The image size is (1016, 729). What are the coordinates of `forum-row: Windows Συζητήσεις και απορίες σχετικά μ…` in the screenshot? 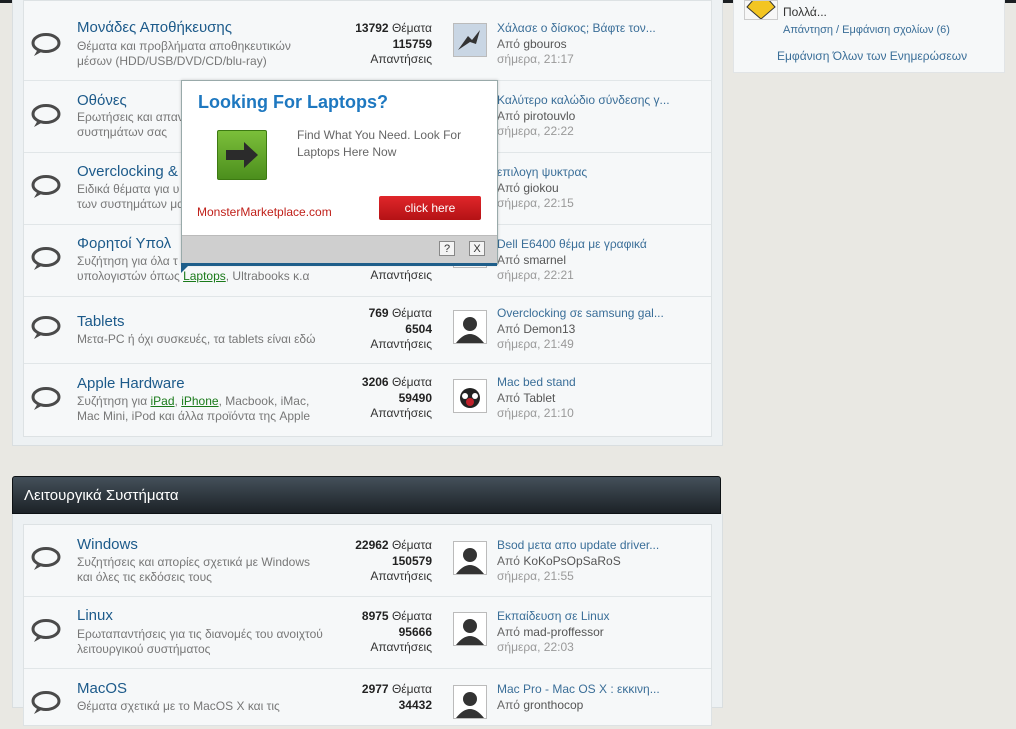 It's located at (367, 561).